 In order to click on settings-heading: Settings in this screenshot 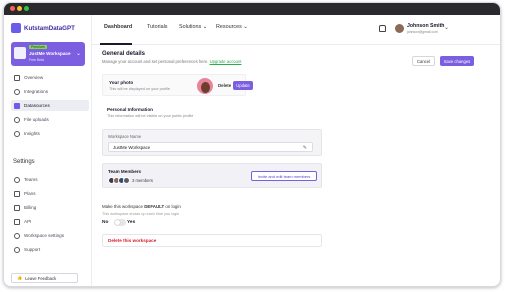, I will do `click(24, 162)`.